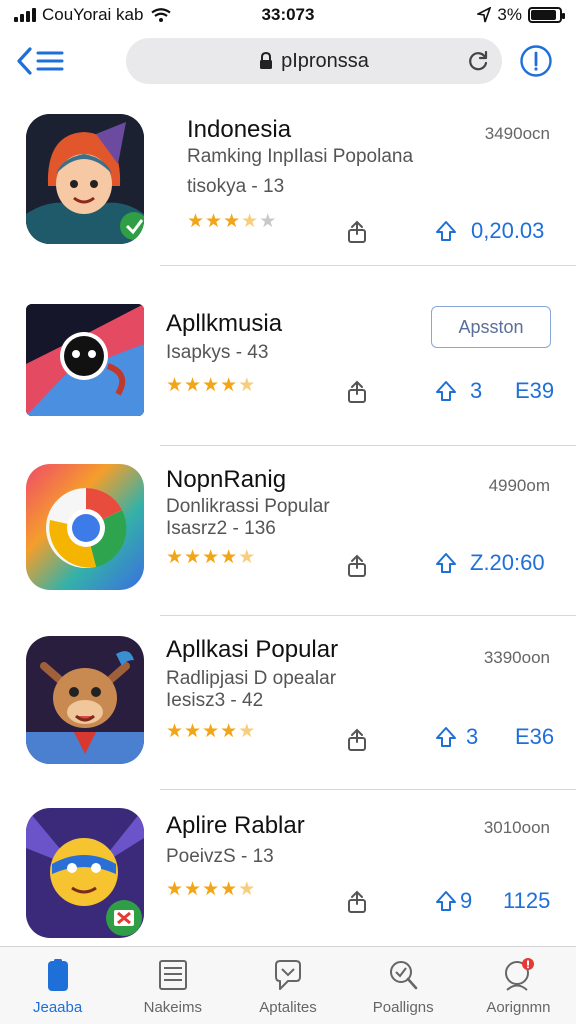 This screenshot has height=1024, width=576. What do you see at coordinates (239, 129) in the screenshot?
I see `app-name: Indonesia` at bounding box center [239, 129].